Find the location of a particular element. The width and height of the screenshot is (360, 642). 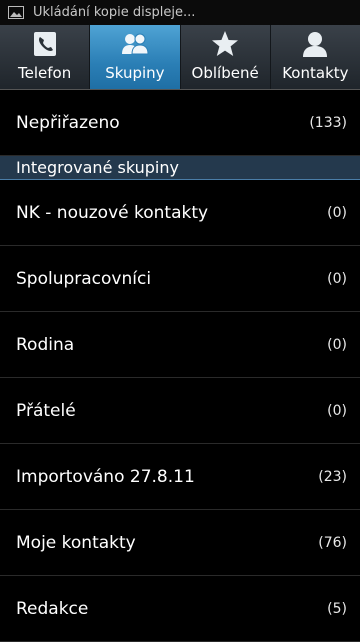

group-name: Přátelé is located at coordinates (46, 410).